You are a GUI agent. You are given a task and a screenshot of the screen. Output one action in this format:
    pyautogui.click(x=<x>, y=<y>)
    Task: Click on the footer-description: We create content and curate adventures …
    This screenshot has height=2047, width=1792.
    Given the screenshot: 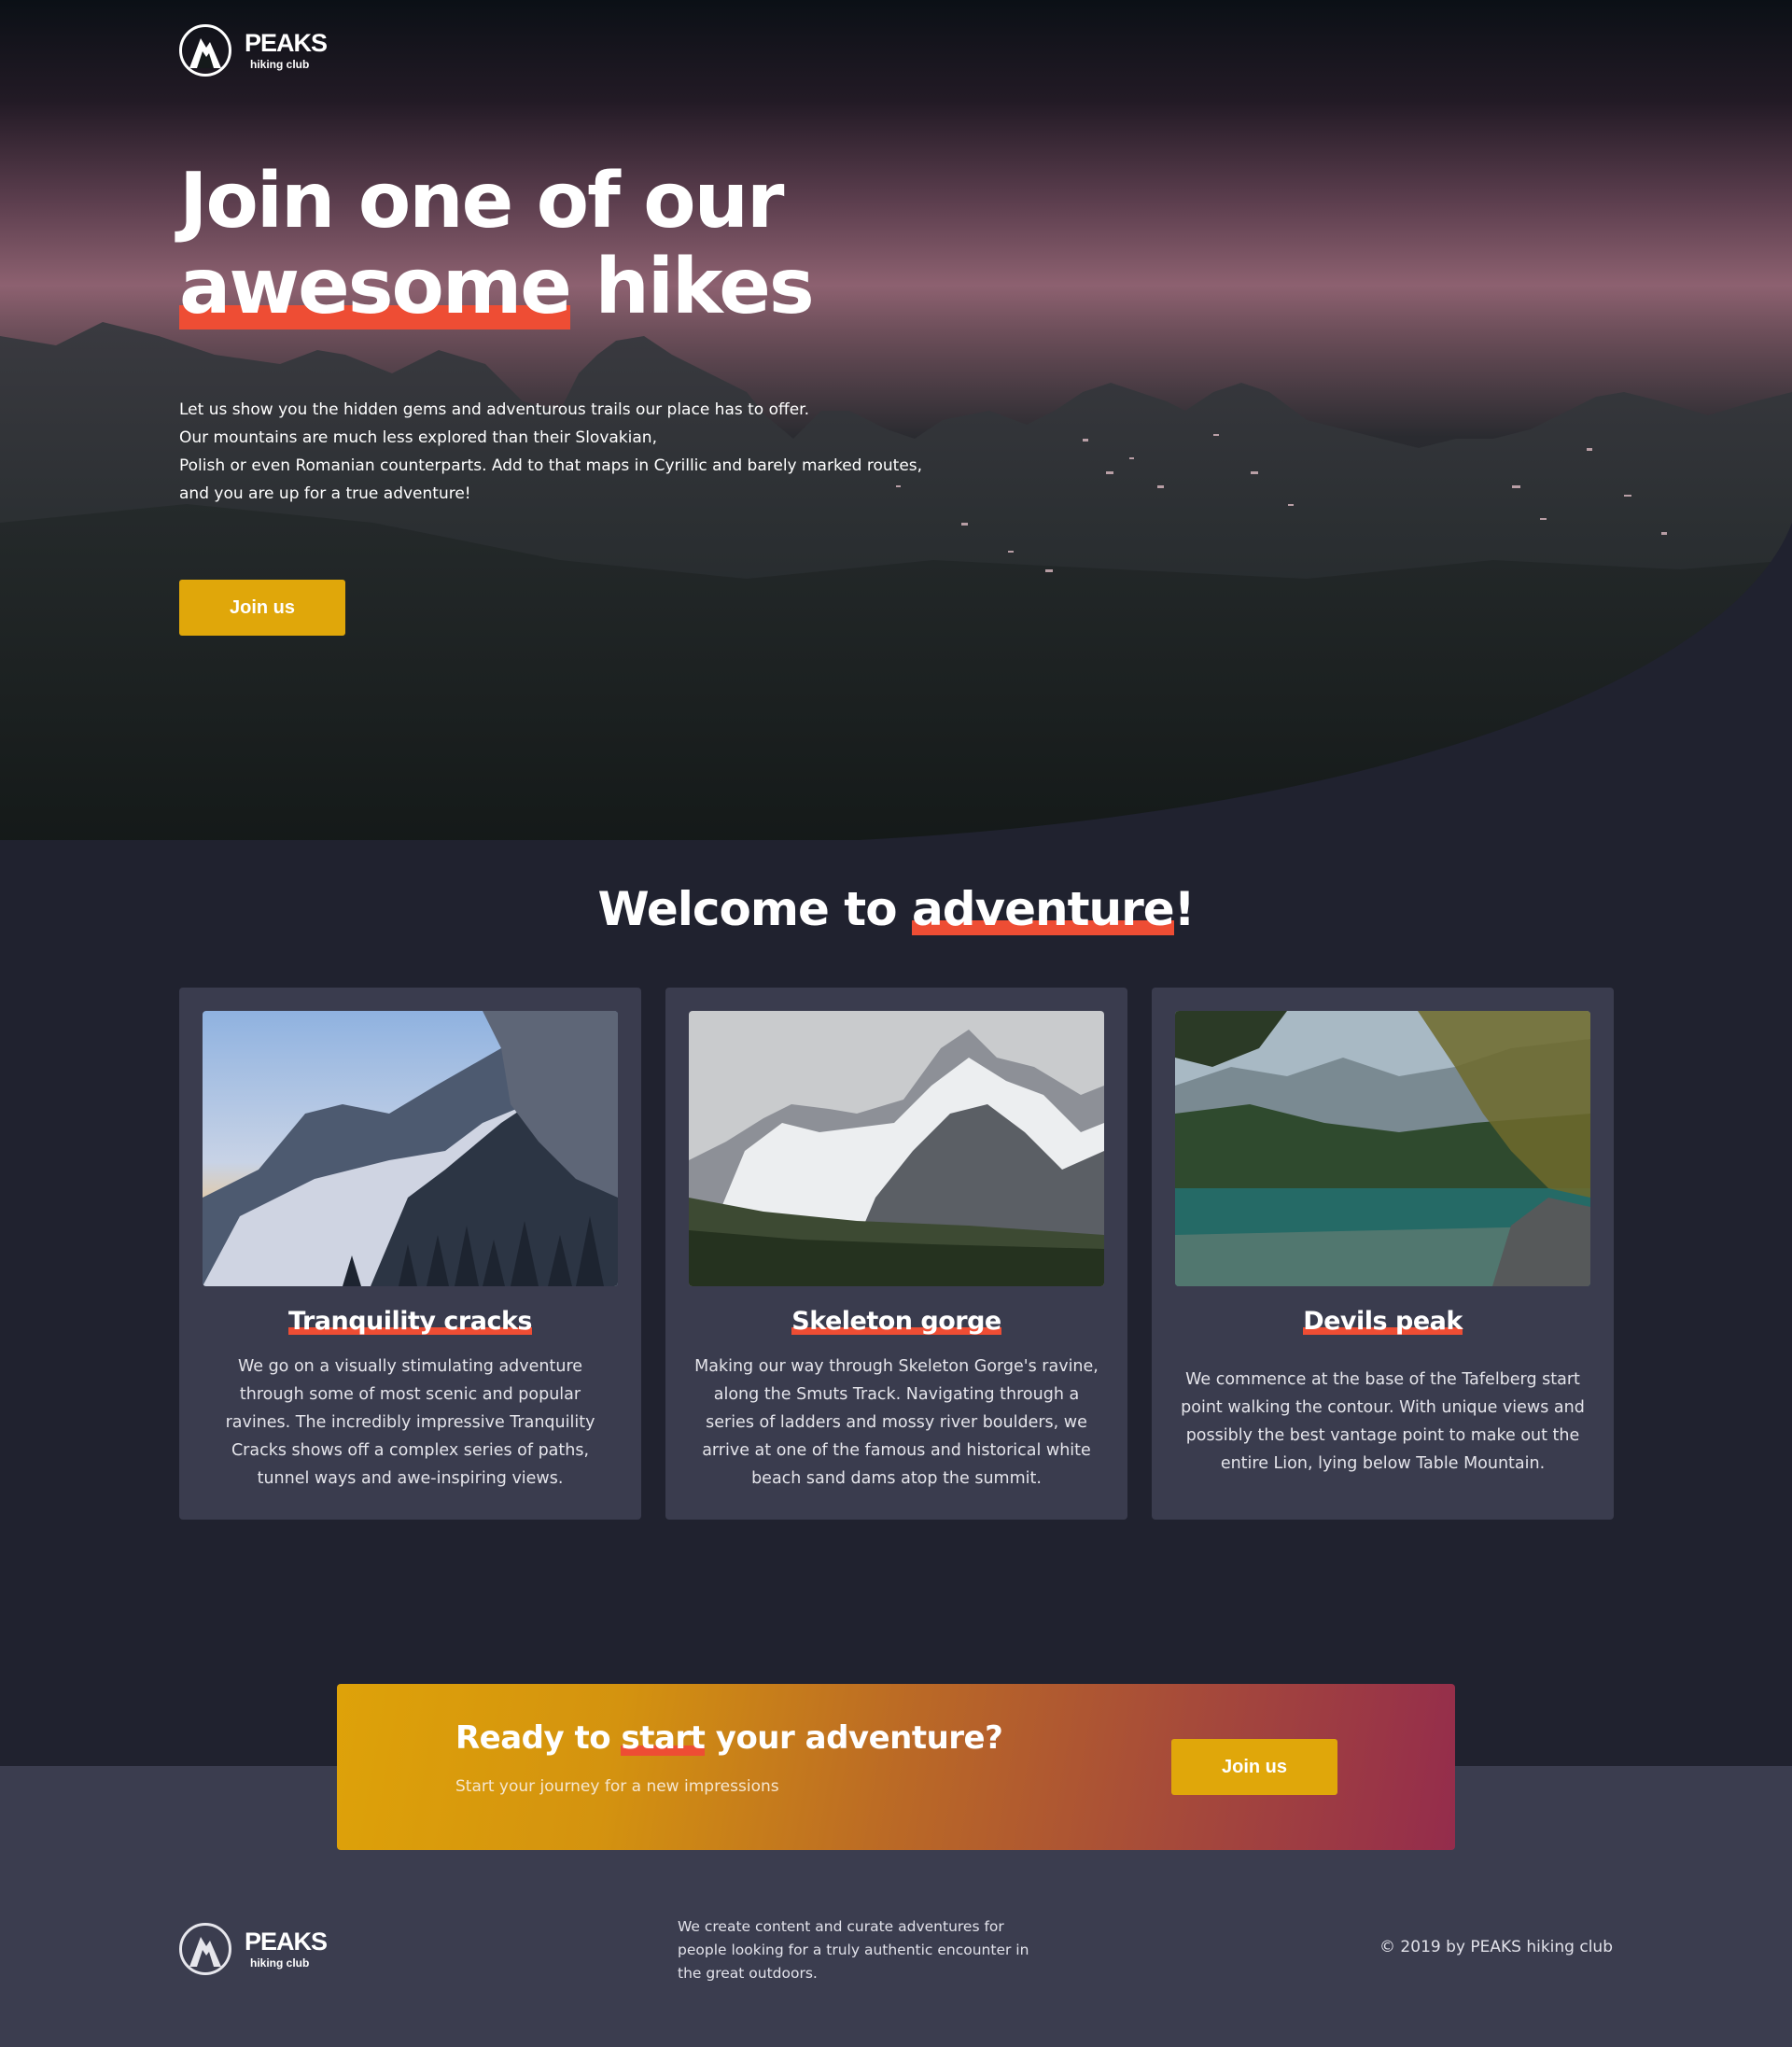 What is the action you would take?
    pyautogui.click(x=853, y=1950)
    